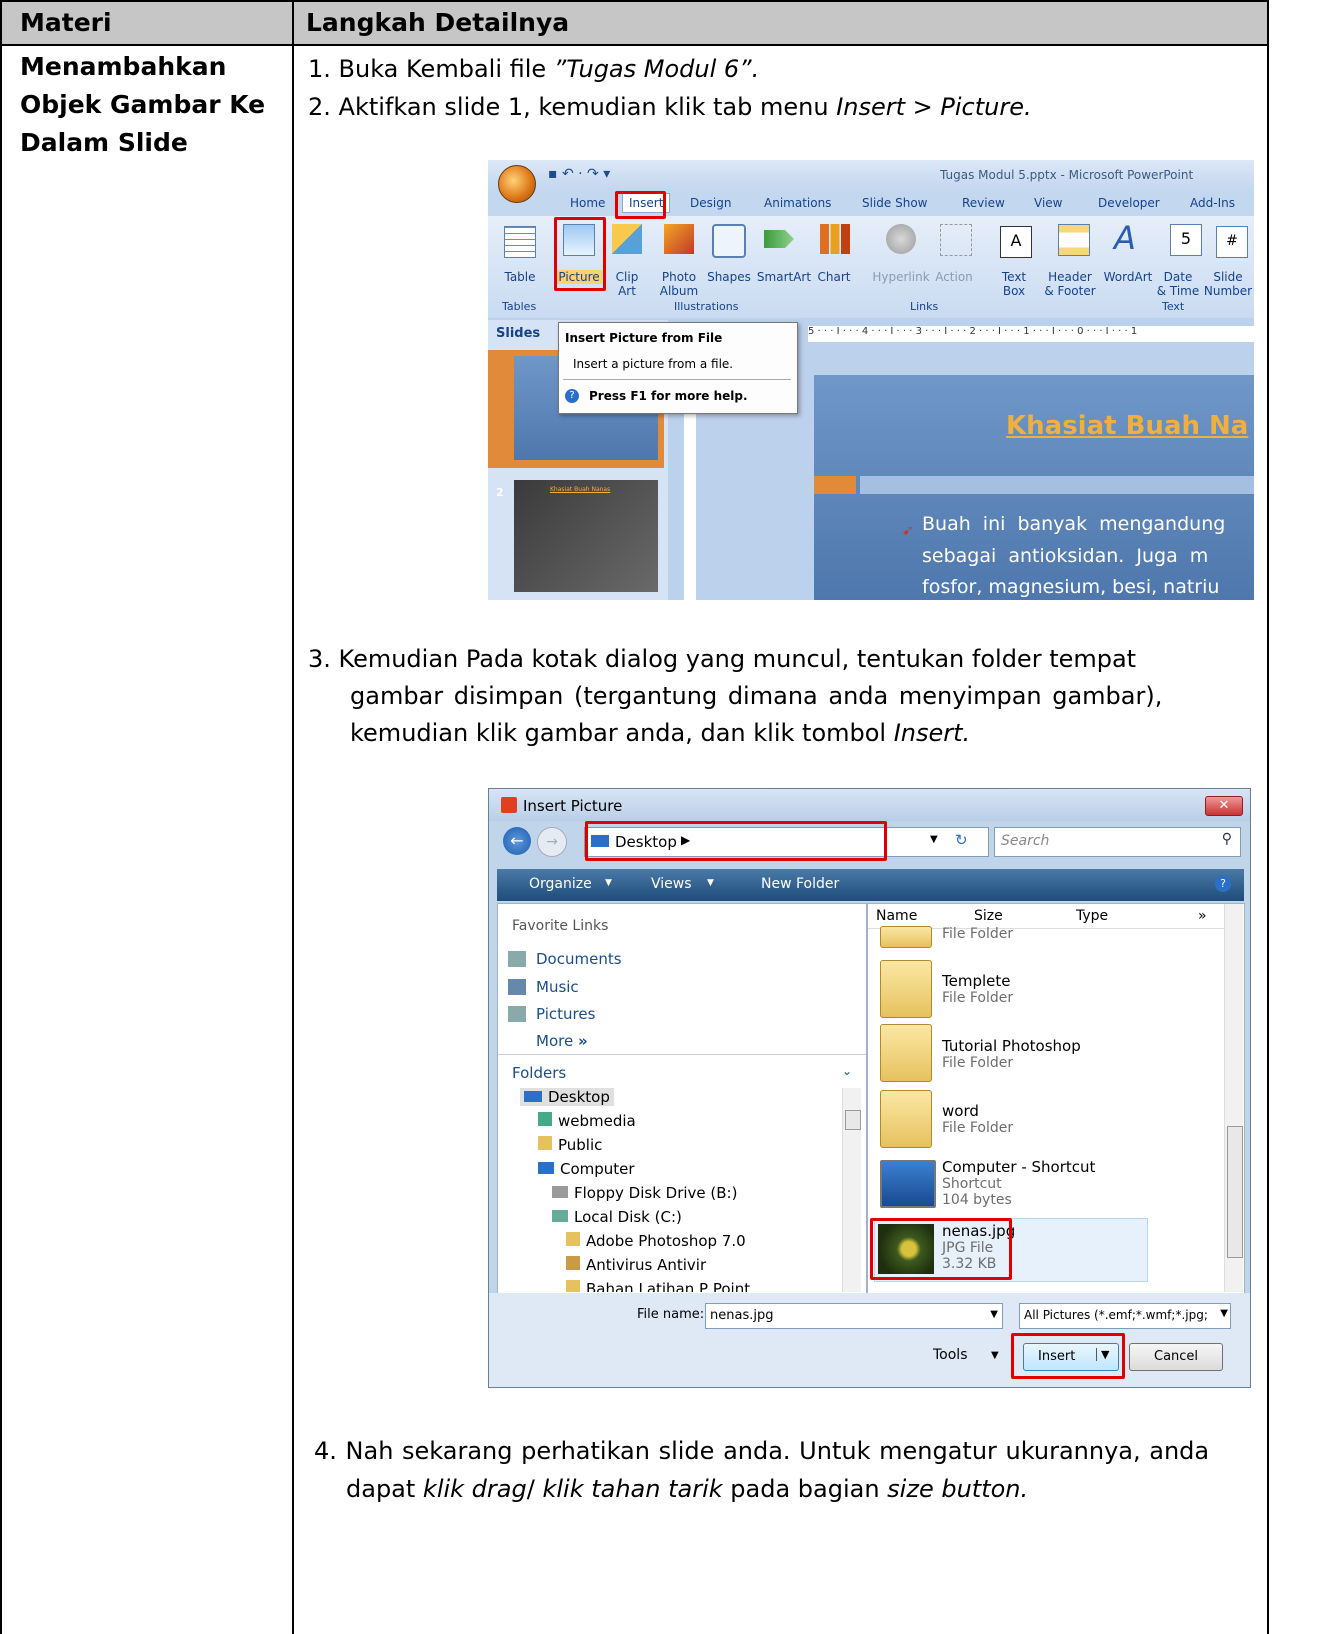 Image resolution: width=1319 pixels, height=1634 pixels. Describe the element at coordinates (729, 277) in the screenshot. I see `shapes-button: Shapes` at that location.